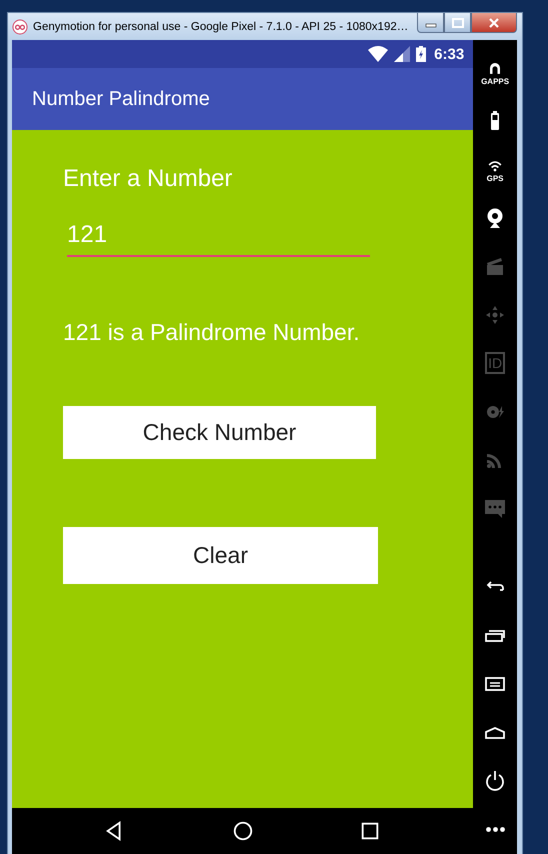 The height and width of the screenshot is (854, 548). Describe the element at coordinates (495, 169) in the screenshot. I see `gps-tool-button: GPS` at that location.